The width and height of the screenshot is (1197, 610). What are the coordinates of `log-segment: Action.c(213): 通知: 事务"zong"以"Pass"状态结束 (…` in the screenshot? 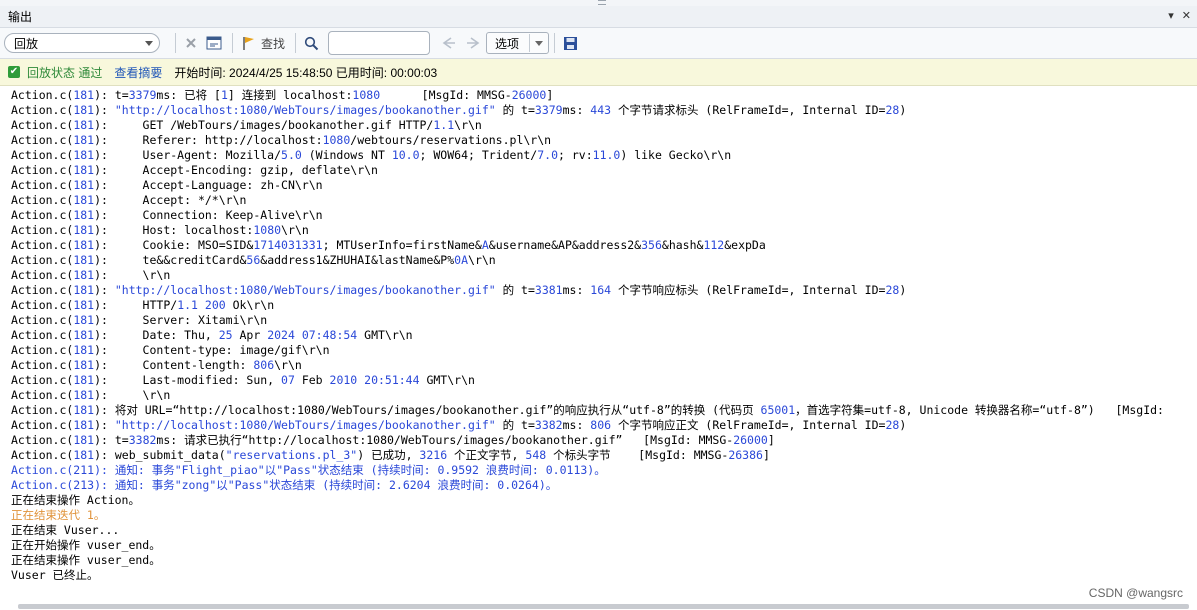 It's located at (284, 485).